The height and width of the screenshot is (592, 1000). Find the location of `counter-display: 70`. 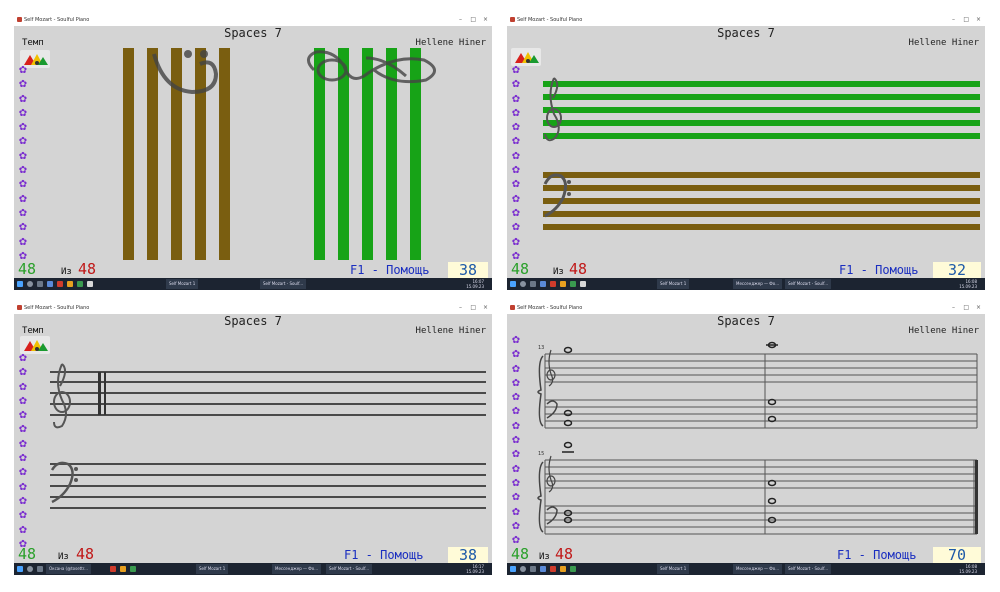

counter-display: 70 is located at coordinates (957, 555).